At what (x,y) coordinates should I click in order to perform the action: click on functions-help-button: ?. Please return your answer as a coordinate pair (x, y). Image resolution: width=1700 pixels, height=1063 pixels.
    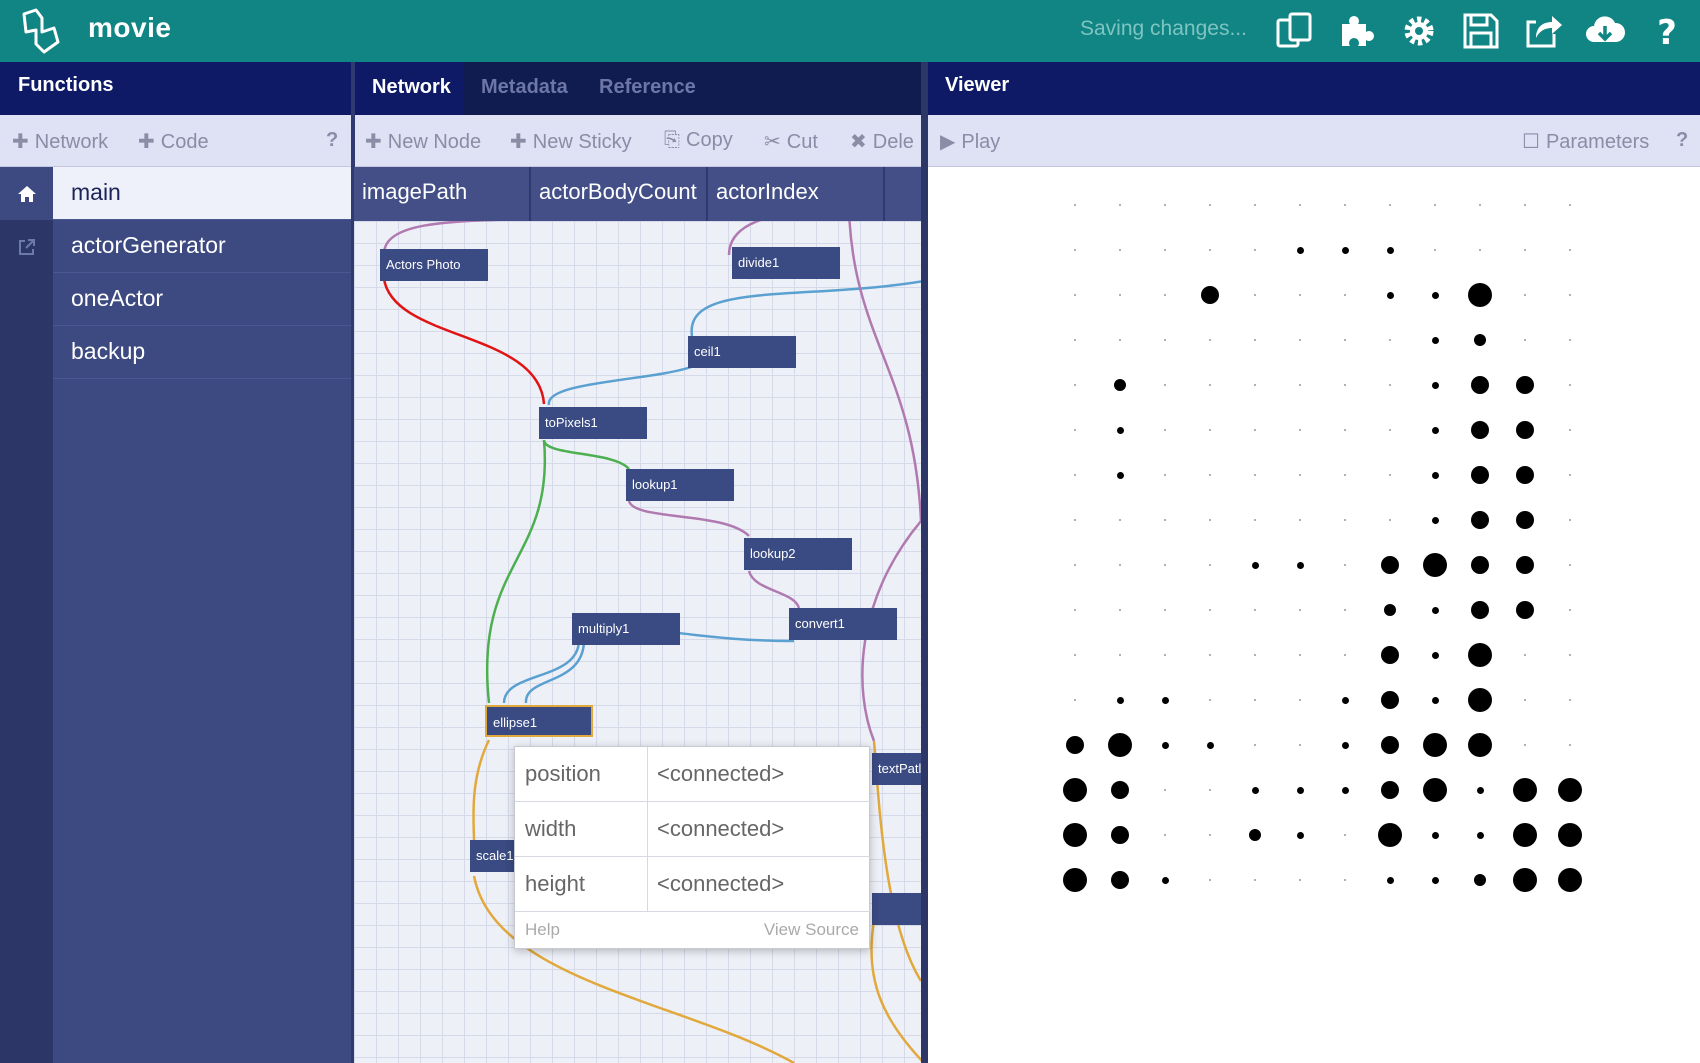
    Looking at the image, I should click on (332, 140).